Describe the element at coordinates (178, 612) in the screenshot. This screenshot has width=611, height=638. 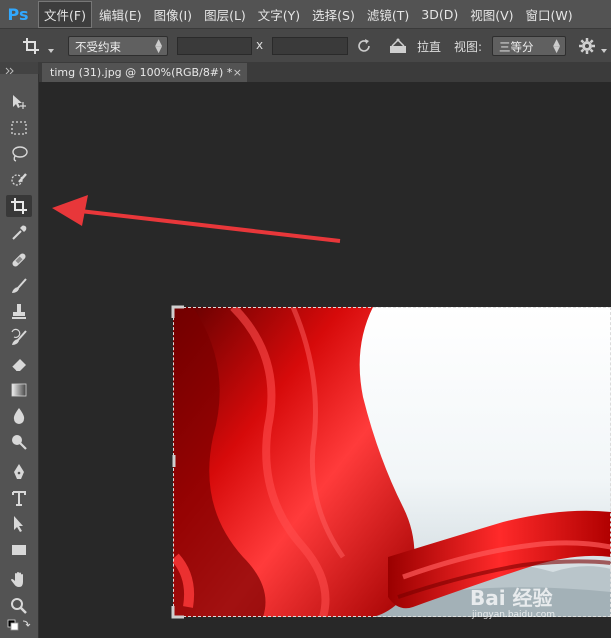
I see `crop-handle-bottom-left` at that location.